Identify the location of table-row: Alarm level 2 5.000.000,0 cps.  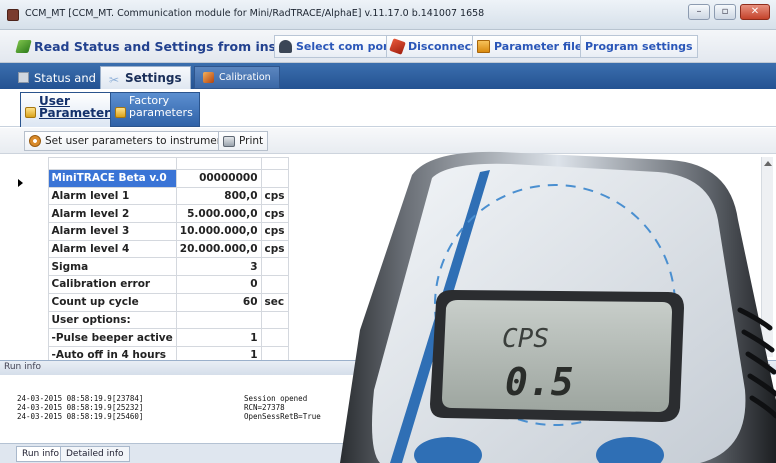
(151, 214).